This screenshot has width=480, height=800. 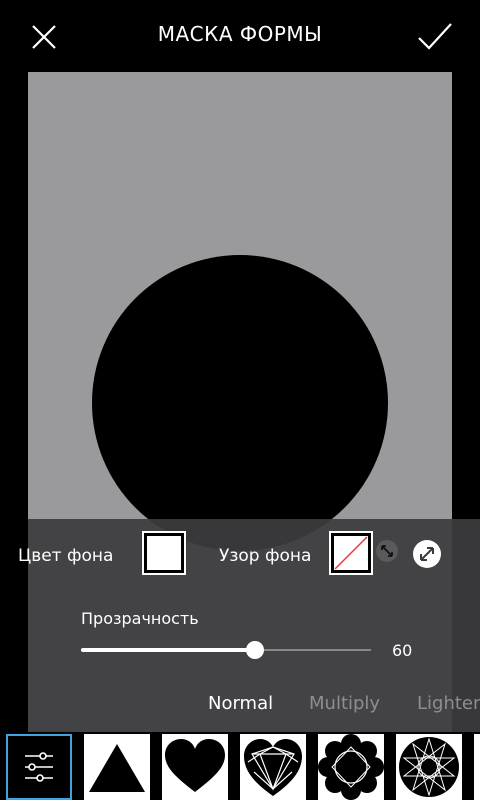 I want to click on more-shapes-button, so click(x=477, y=767).